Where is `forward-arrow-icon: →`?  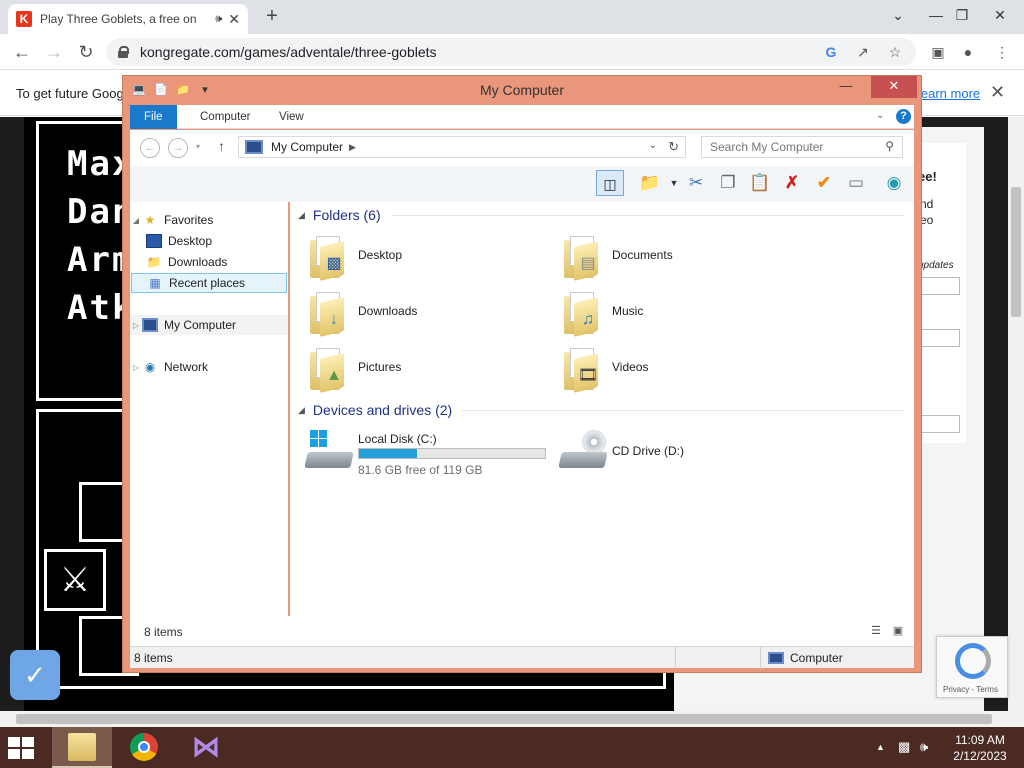
forward-arrow-icon: → is located at coordinates (54, 52).